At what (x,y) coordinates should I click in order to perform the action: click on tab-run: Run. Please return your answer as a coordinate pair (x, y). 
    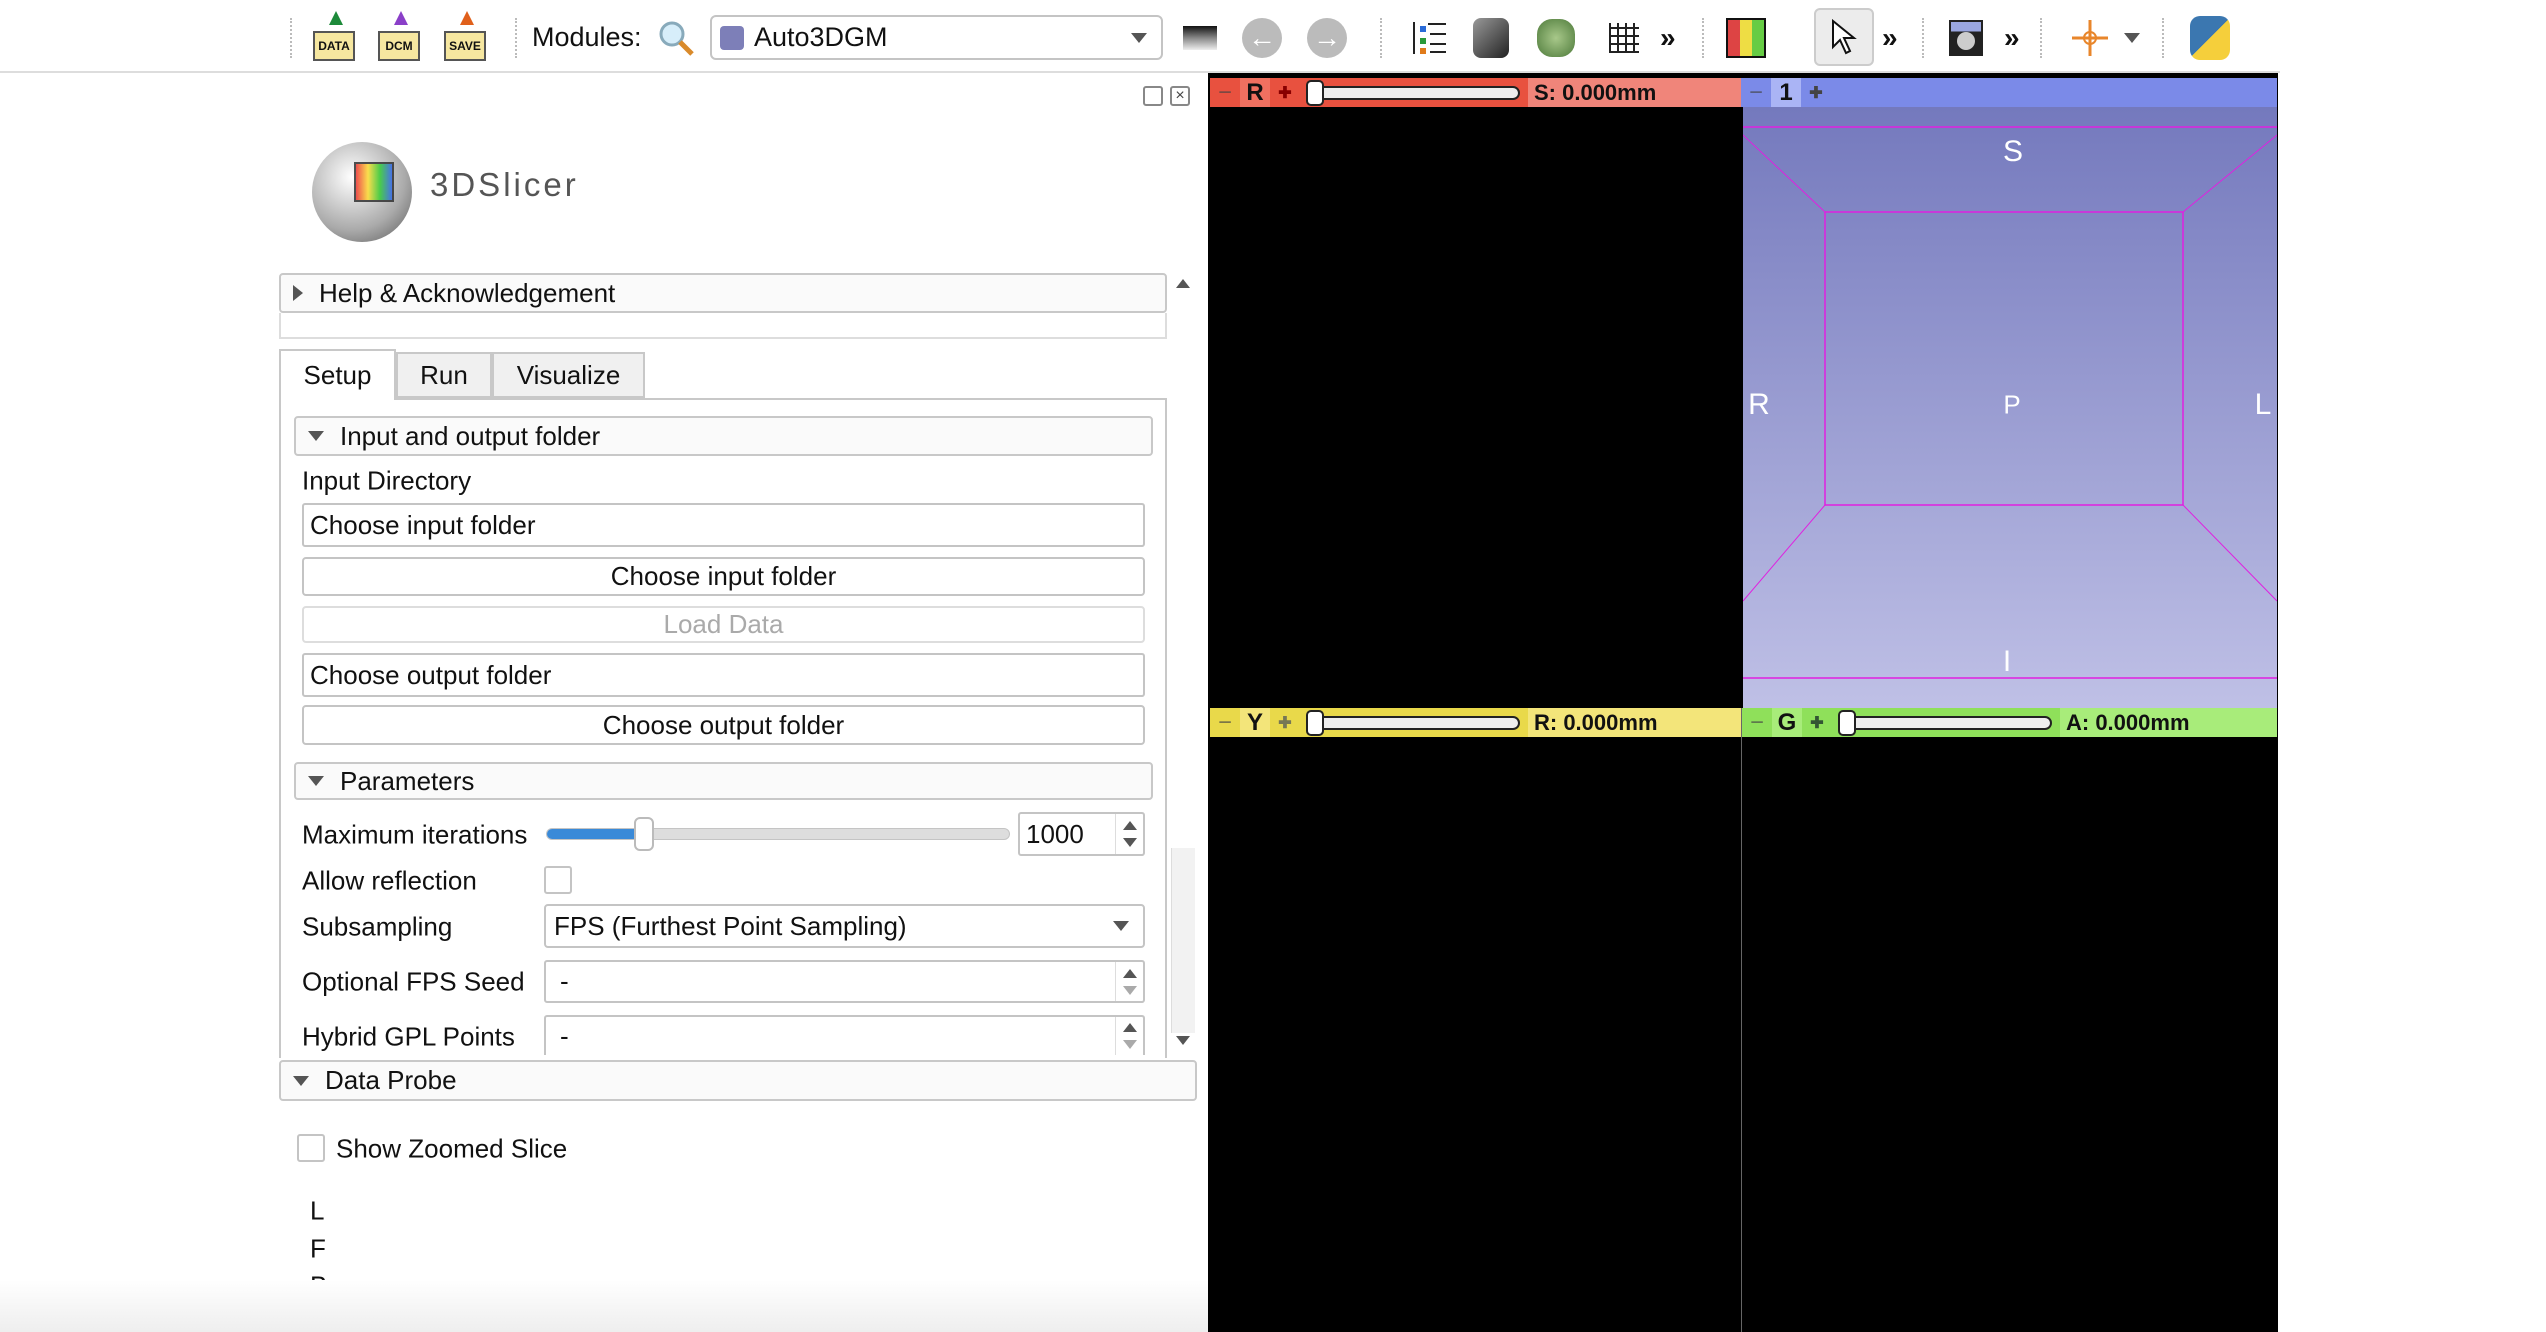
    Looking at the image, I should click on (444, 375).